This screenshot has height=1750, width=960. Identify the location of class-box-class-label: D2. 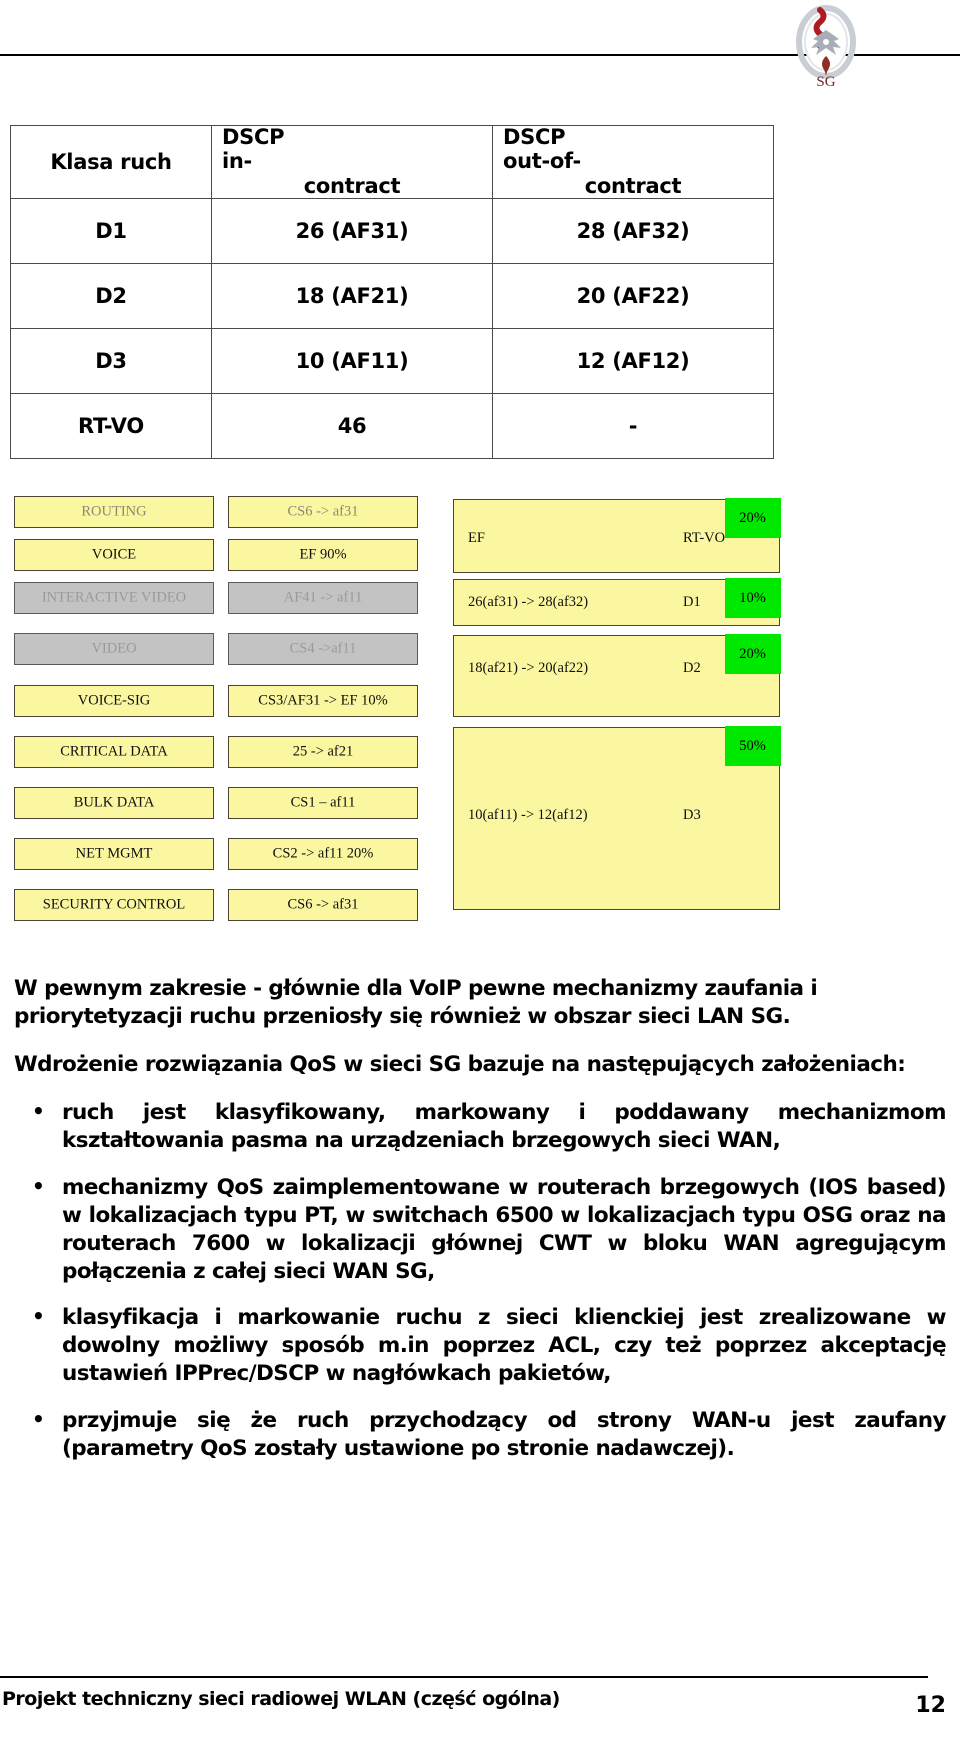
(692, 668).